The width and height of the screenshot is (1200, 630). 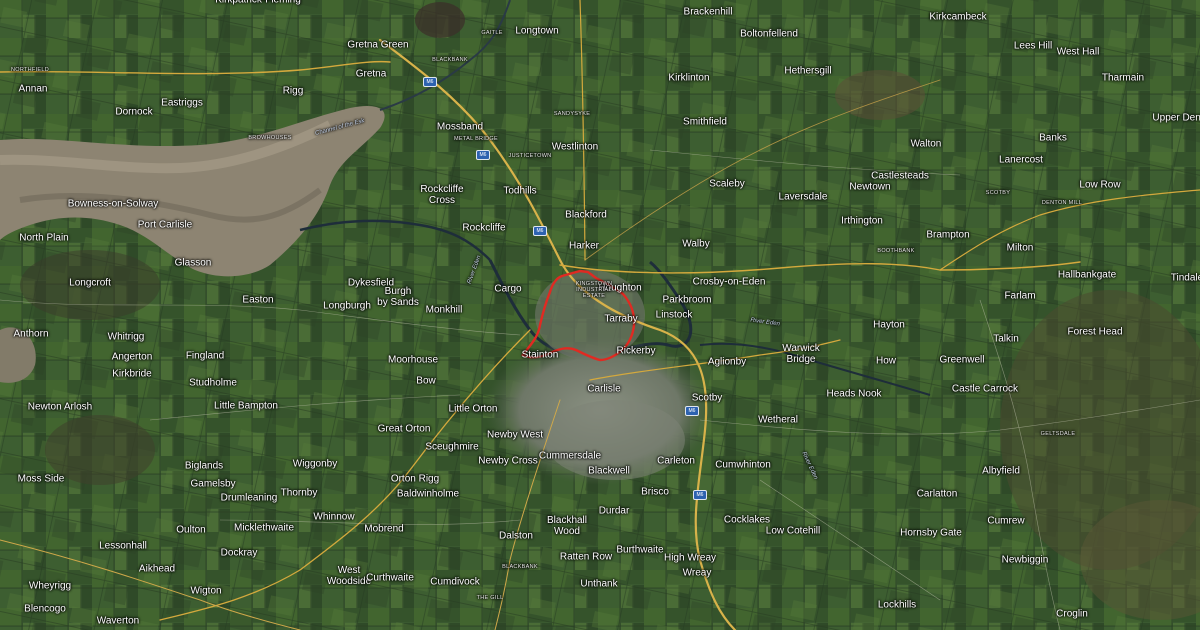 What do you see at coordinates (540, 355) in the screenshot?
I see `place-label-stainton: Stainton` at bounding box center [540, 355].